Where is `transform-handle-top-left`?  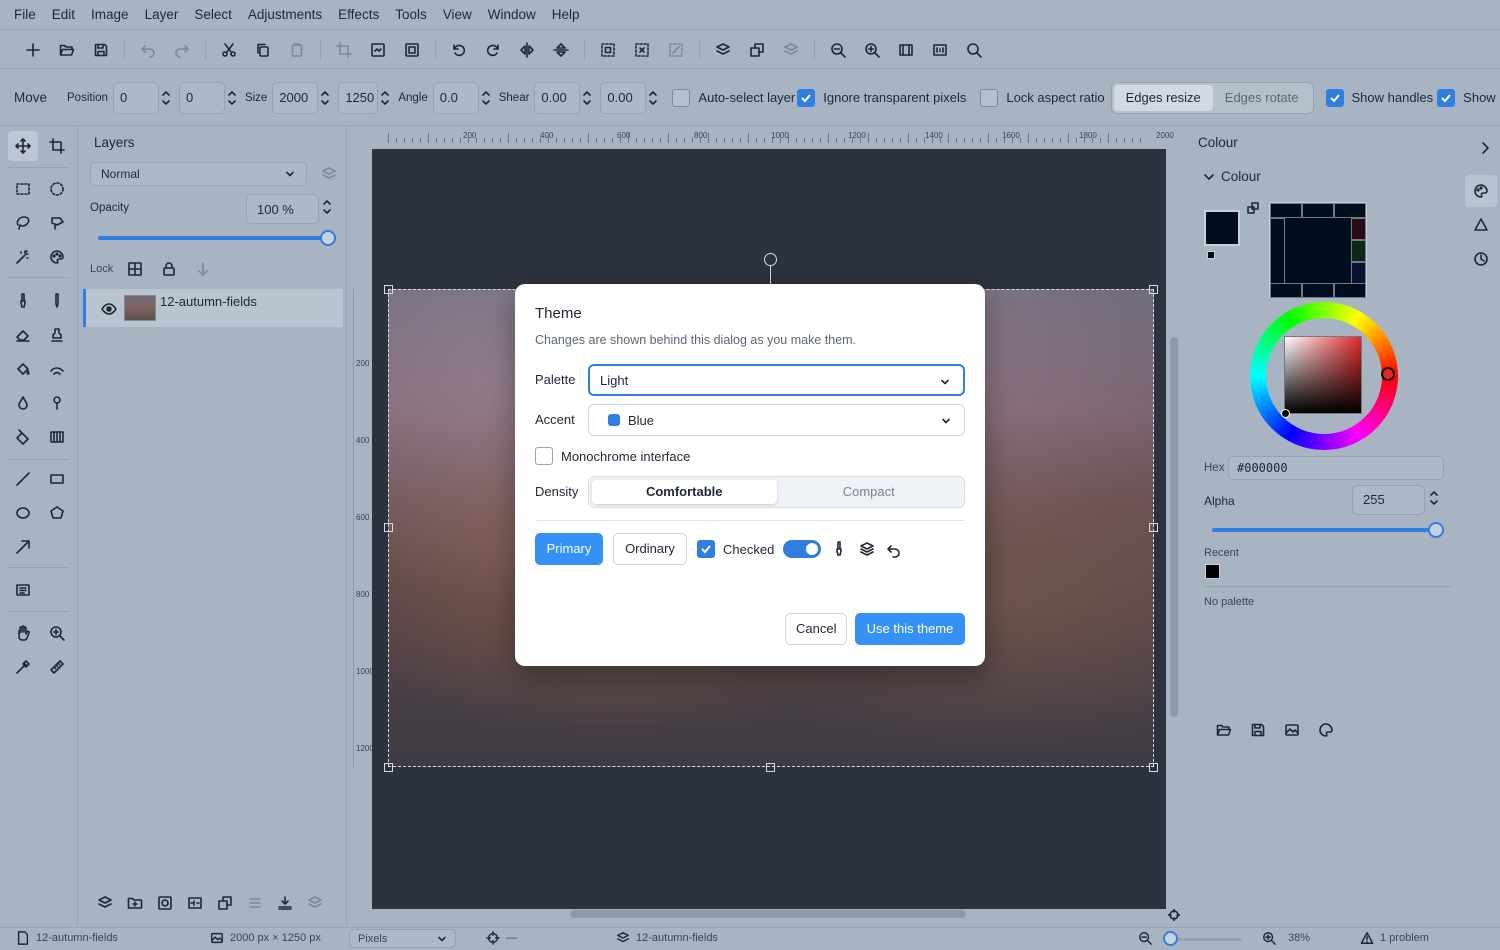 transform-handle-top-left is located at coordinates (388, 289).